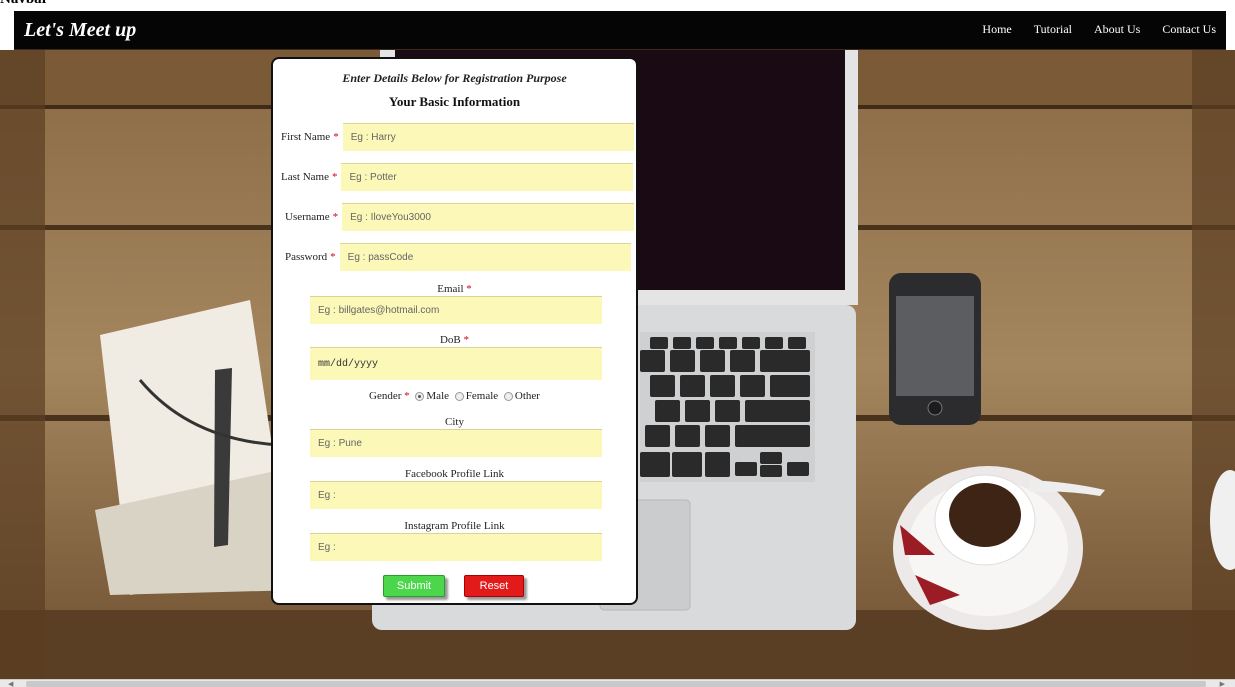  I want to click on gender-female-radio, so click(459, 396).